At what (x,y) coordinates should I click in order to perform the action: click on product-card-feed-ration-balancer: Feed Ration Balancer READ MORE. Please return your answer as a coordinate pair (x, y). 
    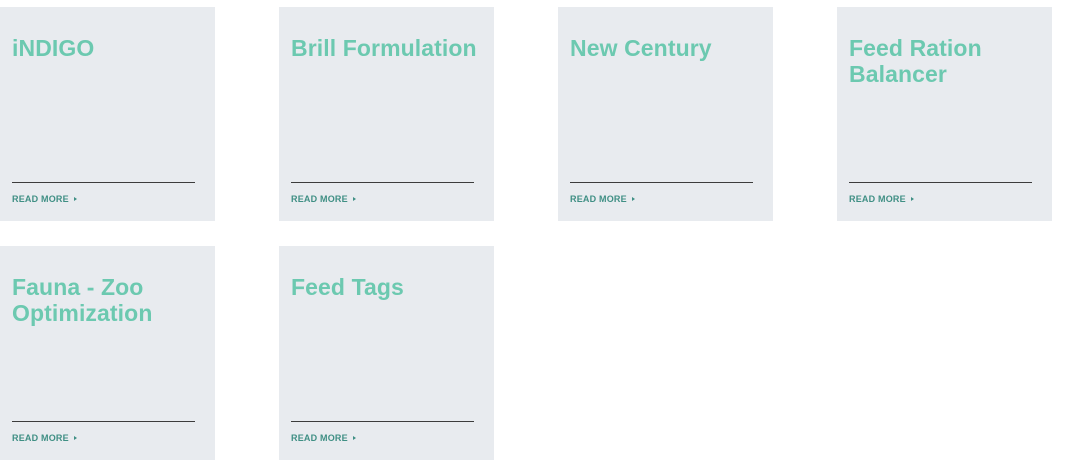
    Looking at the image, I should click on (944, 114).